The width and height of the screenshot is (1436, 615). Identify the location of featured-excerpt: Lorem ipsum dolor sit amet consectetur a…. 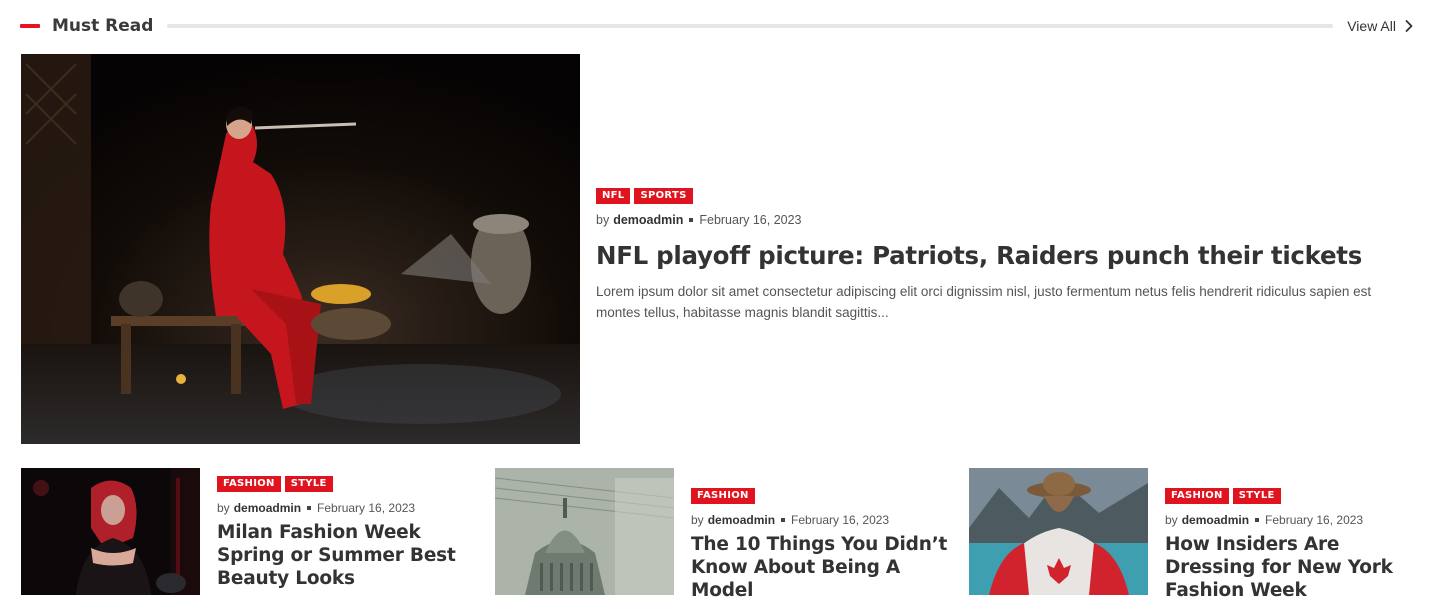
(984, 302).